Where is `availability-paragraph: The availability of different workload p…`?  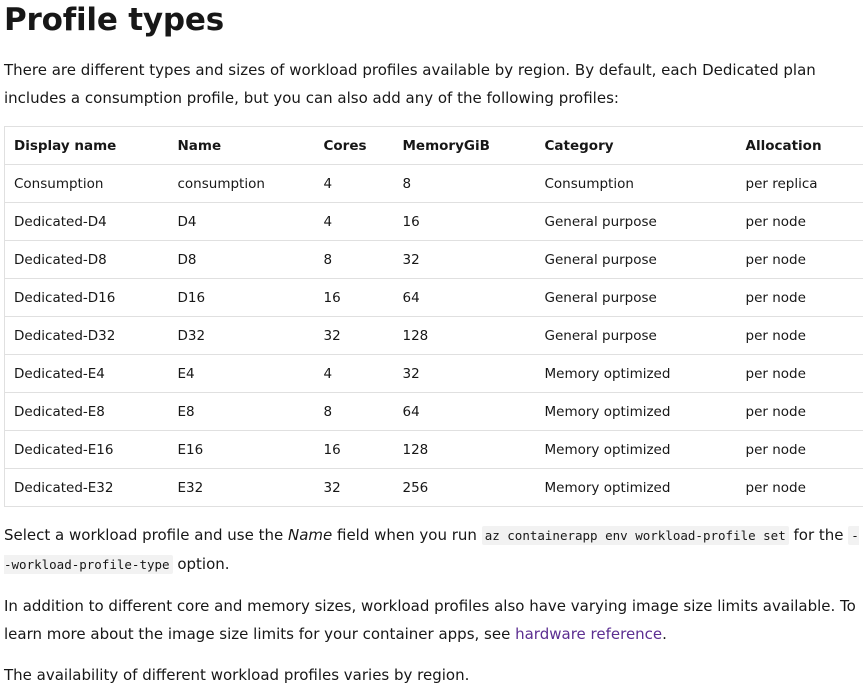 availability-paragraph: The availability of different workload p… is located at coordinates (237, 675).